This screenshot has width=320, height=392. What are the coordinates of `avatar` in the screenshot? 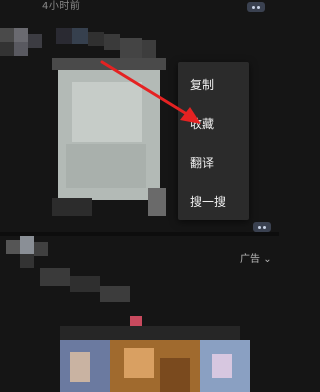 It's located at (28, 41).